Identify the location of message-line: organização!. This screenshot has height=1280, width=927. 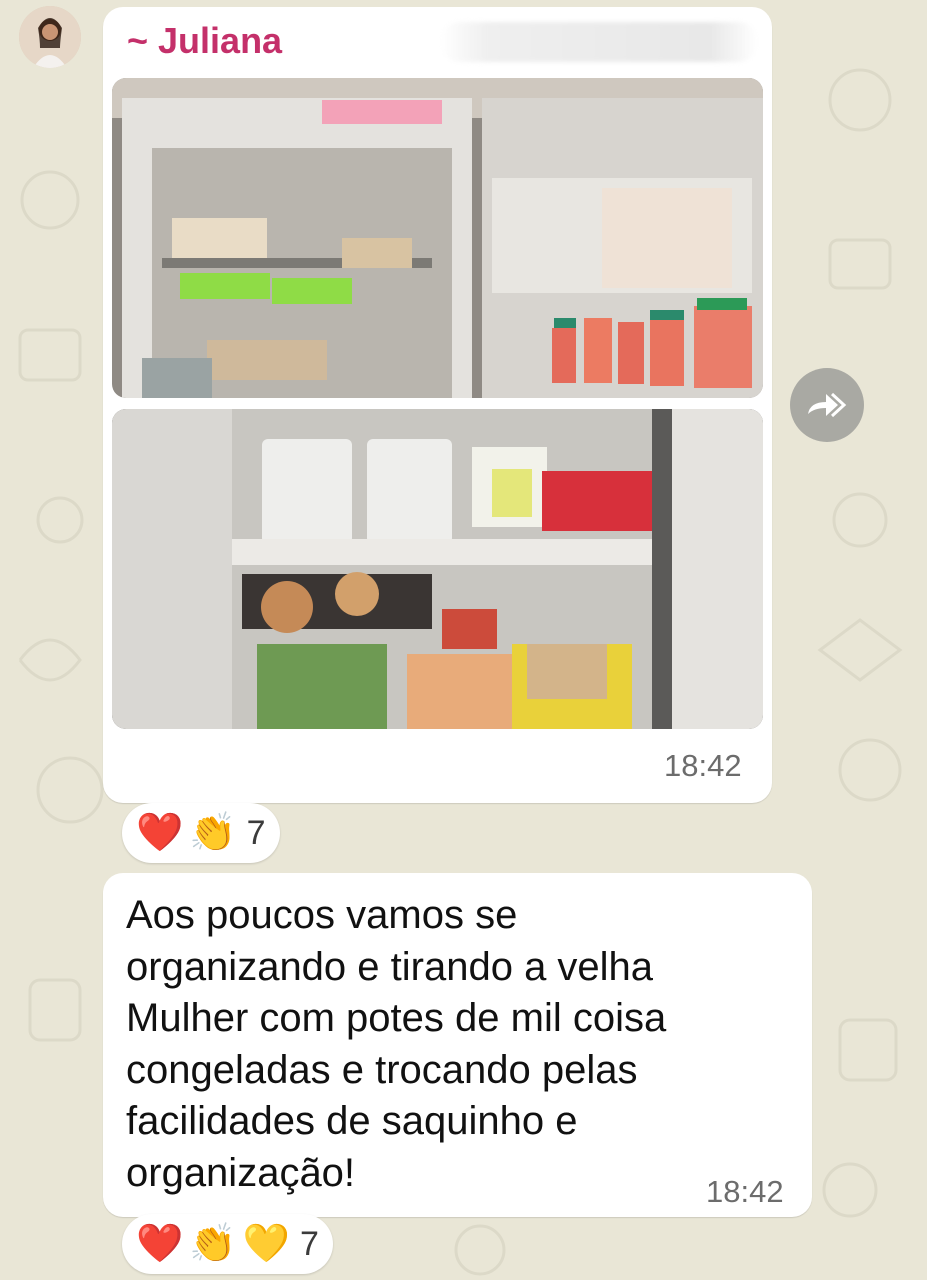
(241, 1172).